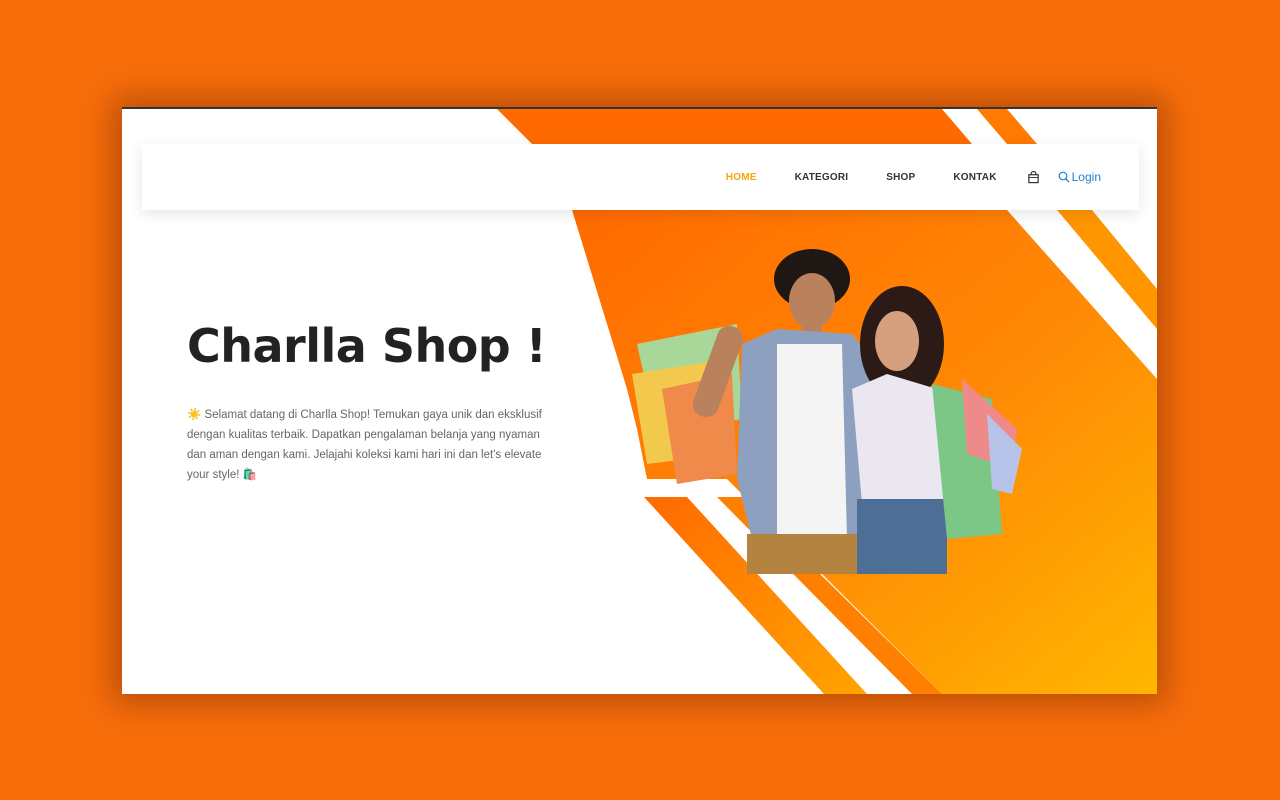  I want to click on sun-emoji: ☀️, so click(194, 415).